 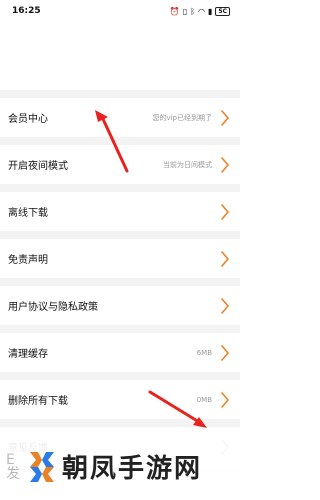 What do you see at coordinates (222, 11) in the screenshot?
I see `battery-icon: 5C` at bounding box center [222, 11].